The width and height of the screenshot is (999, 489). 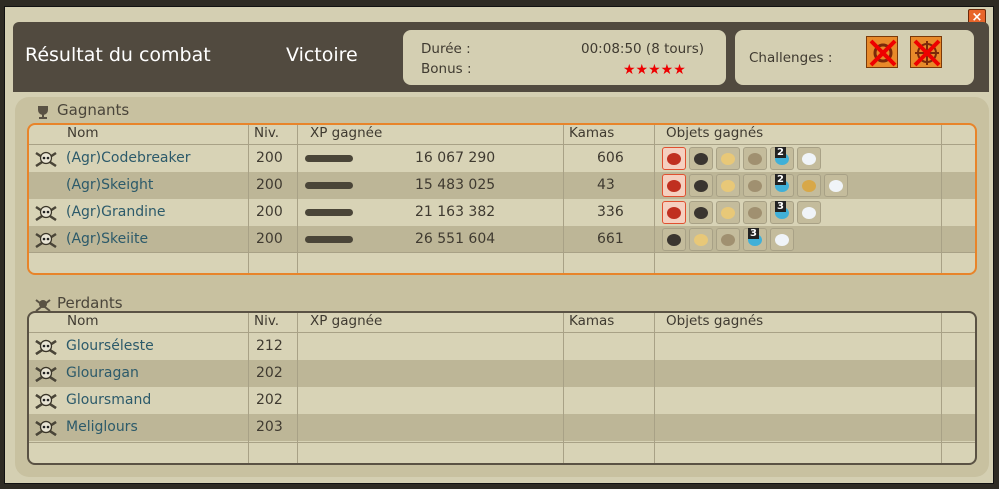 What do you see at coordinates (455, 212) in the screenshot?
I see `xp-gained: 21 163 382` at bounding box center [455, 212].